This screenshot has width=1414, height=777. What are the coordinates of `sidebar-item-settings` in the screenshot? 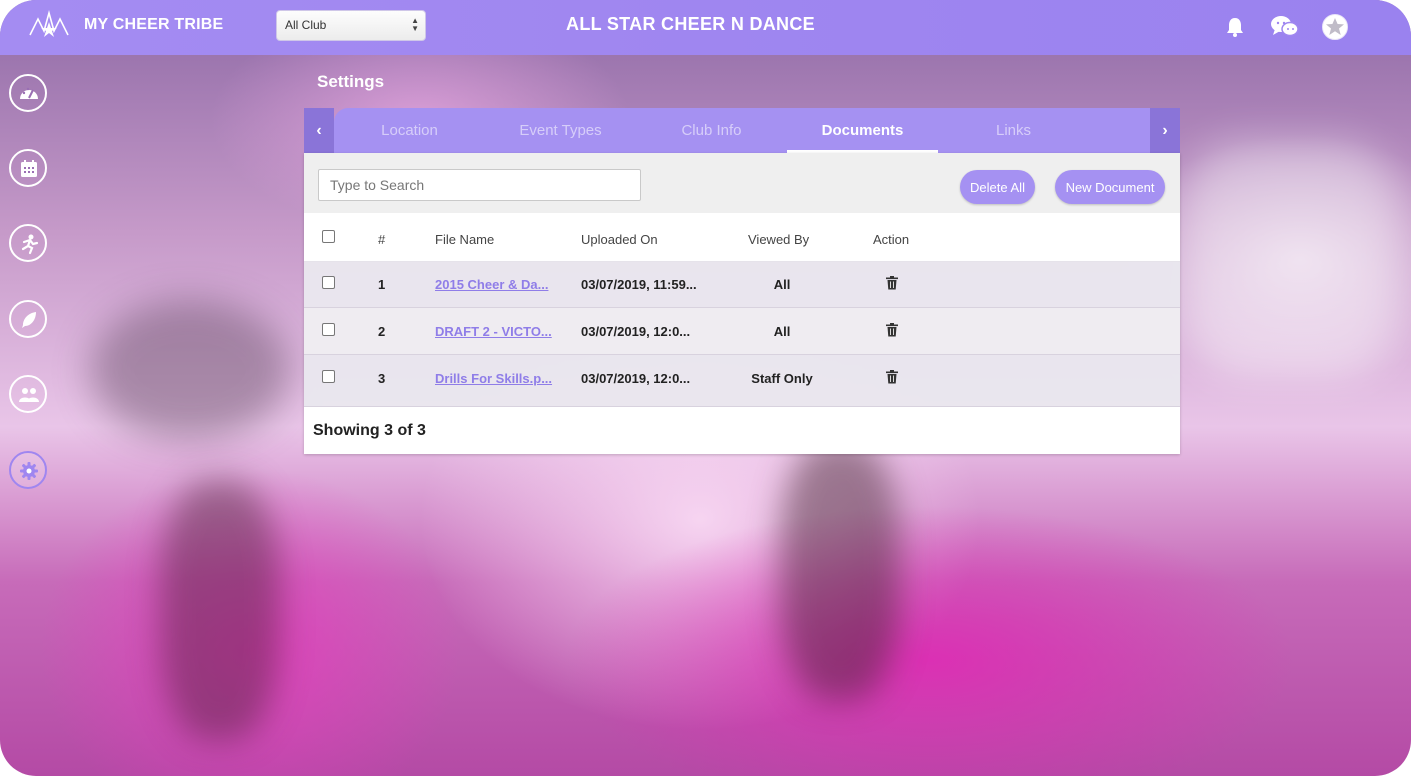 It's located at (28, 470).